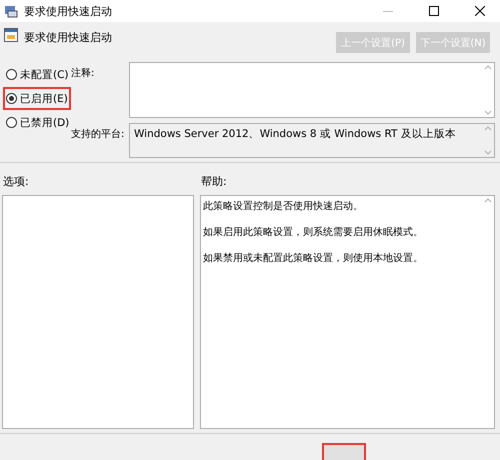 The height and width of the screenshot is (460, 500). Describe the element at coordinates (388, 11) in the screenshot. I see `minimize-icon` at that location.